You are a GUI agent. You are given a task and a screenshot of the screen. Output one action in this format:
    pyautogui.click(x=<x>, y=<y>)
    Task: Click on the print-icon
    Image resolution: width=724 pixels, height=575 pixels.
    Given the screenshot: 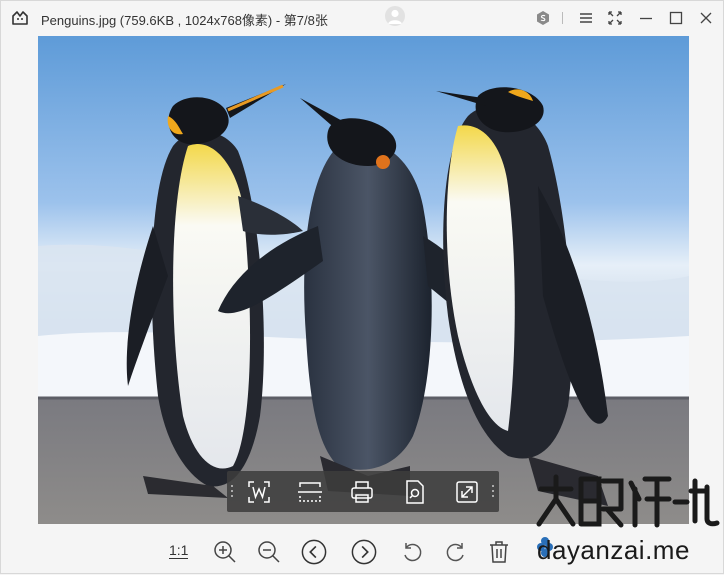 What is the action you would take?
    pyautogui.click(x=362, y=492)
    